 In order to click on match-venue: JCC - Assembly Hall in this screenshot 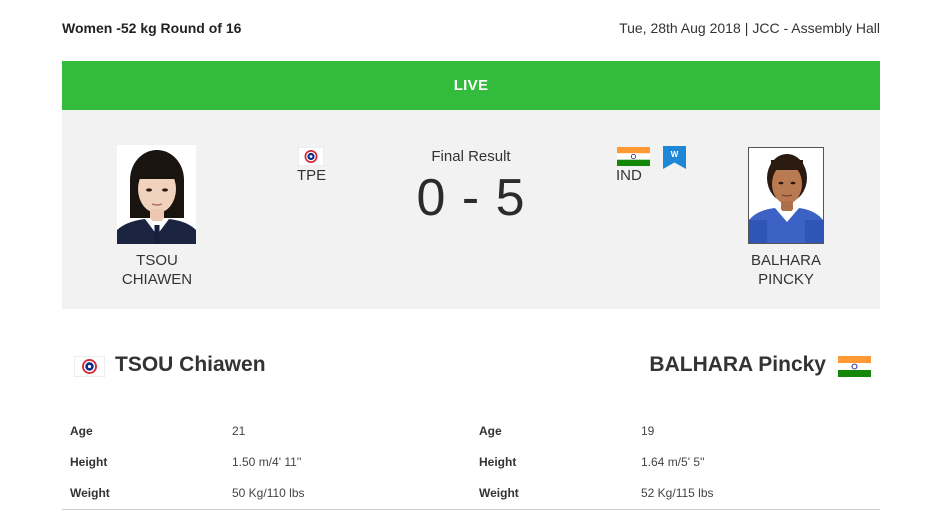, I will do `click(816, 28)`.